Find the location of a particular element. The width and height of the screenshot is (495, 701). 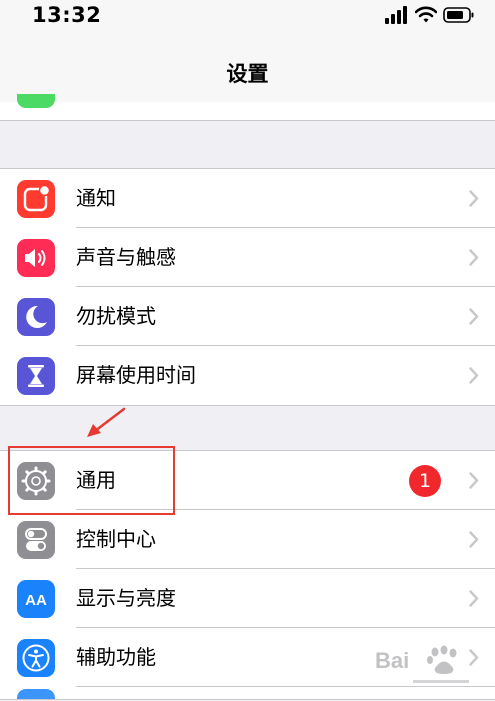

wifi-icon is located at coordinates (426, 14).